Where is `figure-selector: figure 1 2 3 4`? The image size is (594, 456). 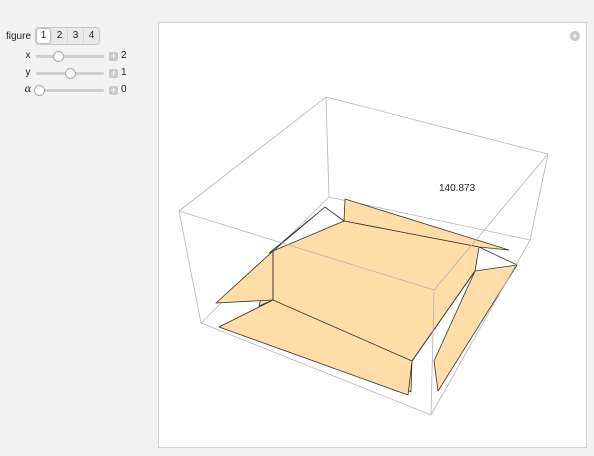 figure-selector: figure 1 2 3 4 is located at coordinates (53, 36).